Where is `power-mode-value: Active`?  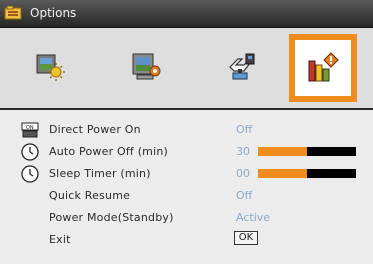
power-mode-value: Active is located at coordinates (253, 217).